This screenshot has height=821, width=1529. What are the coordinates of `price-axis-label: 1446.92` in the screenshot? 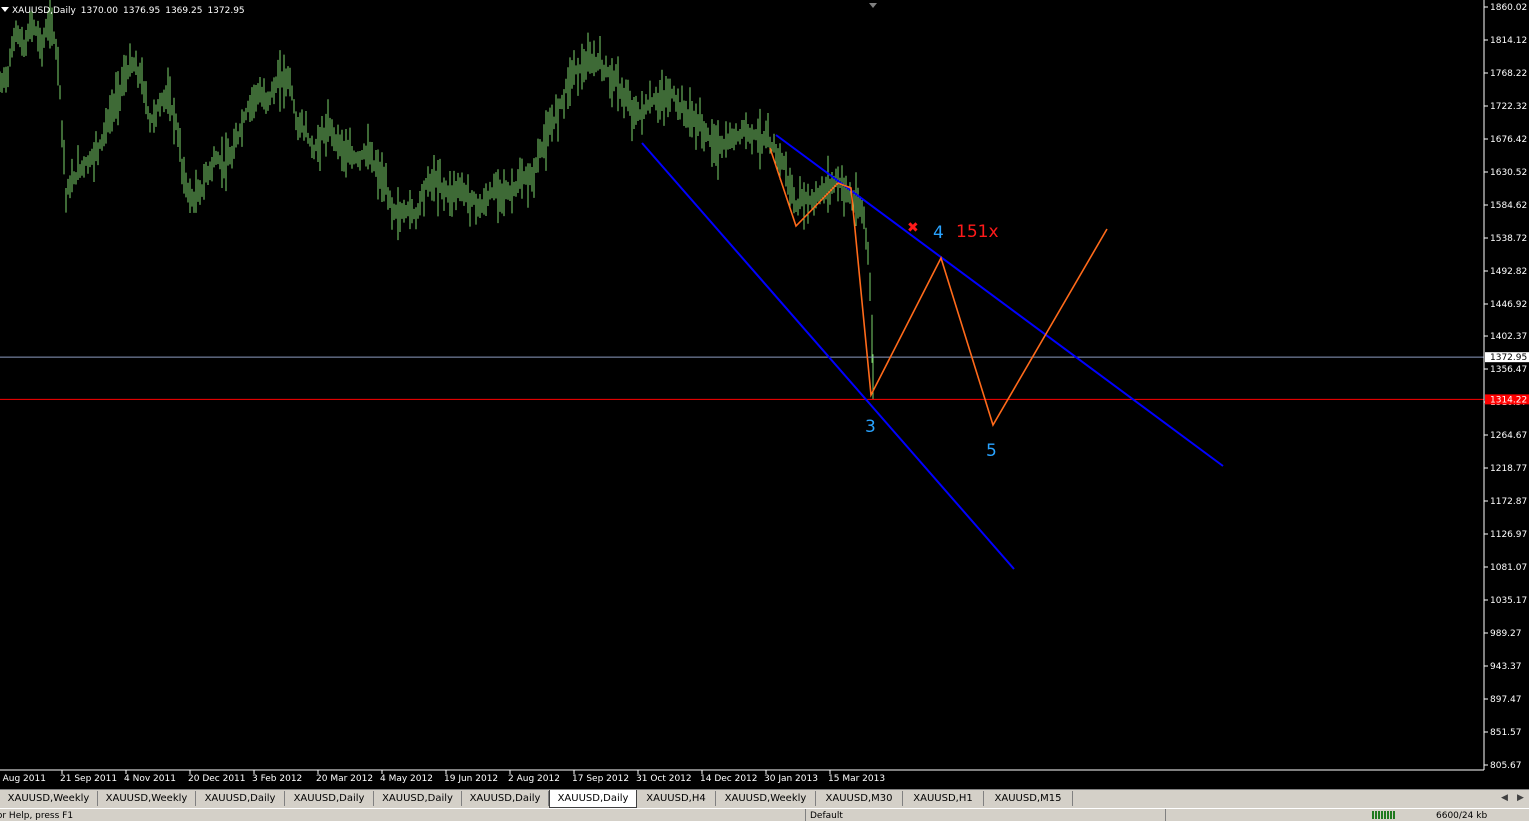 It's located at (1508, 305).